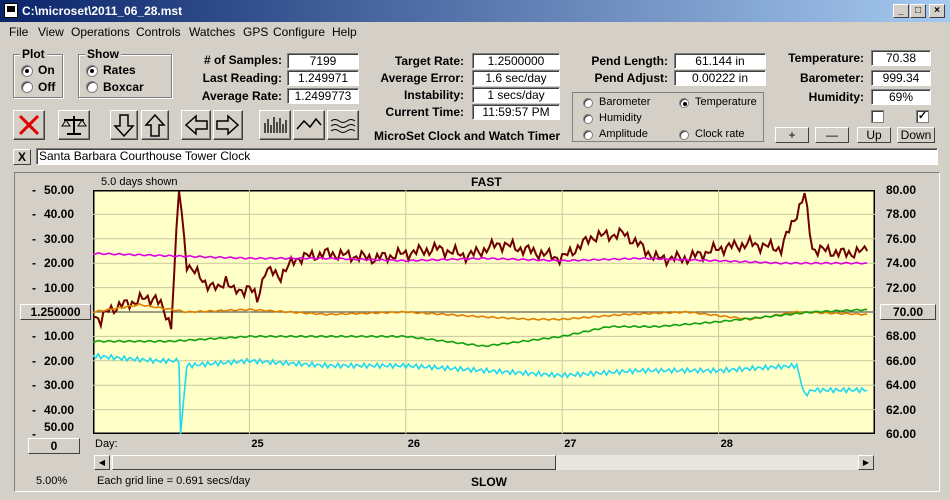 The width and height of the screenshot is (950, 500). I want to click on pend-length-value: 61.144 in, so click(720, 61).